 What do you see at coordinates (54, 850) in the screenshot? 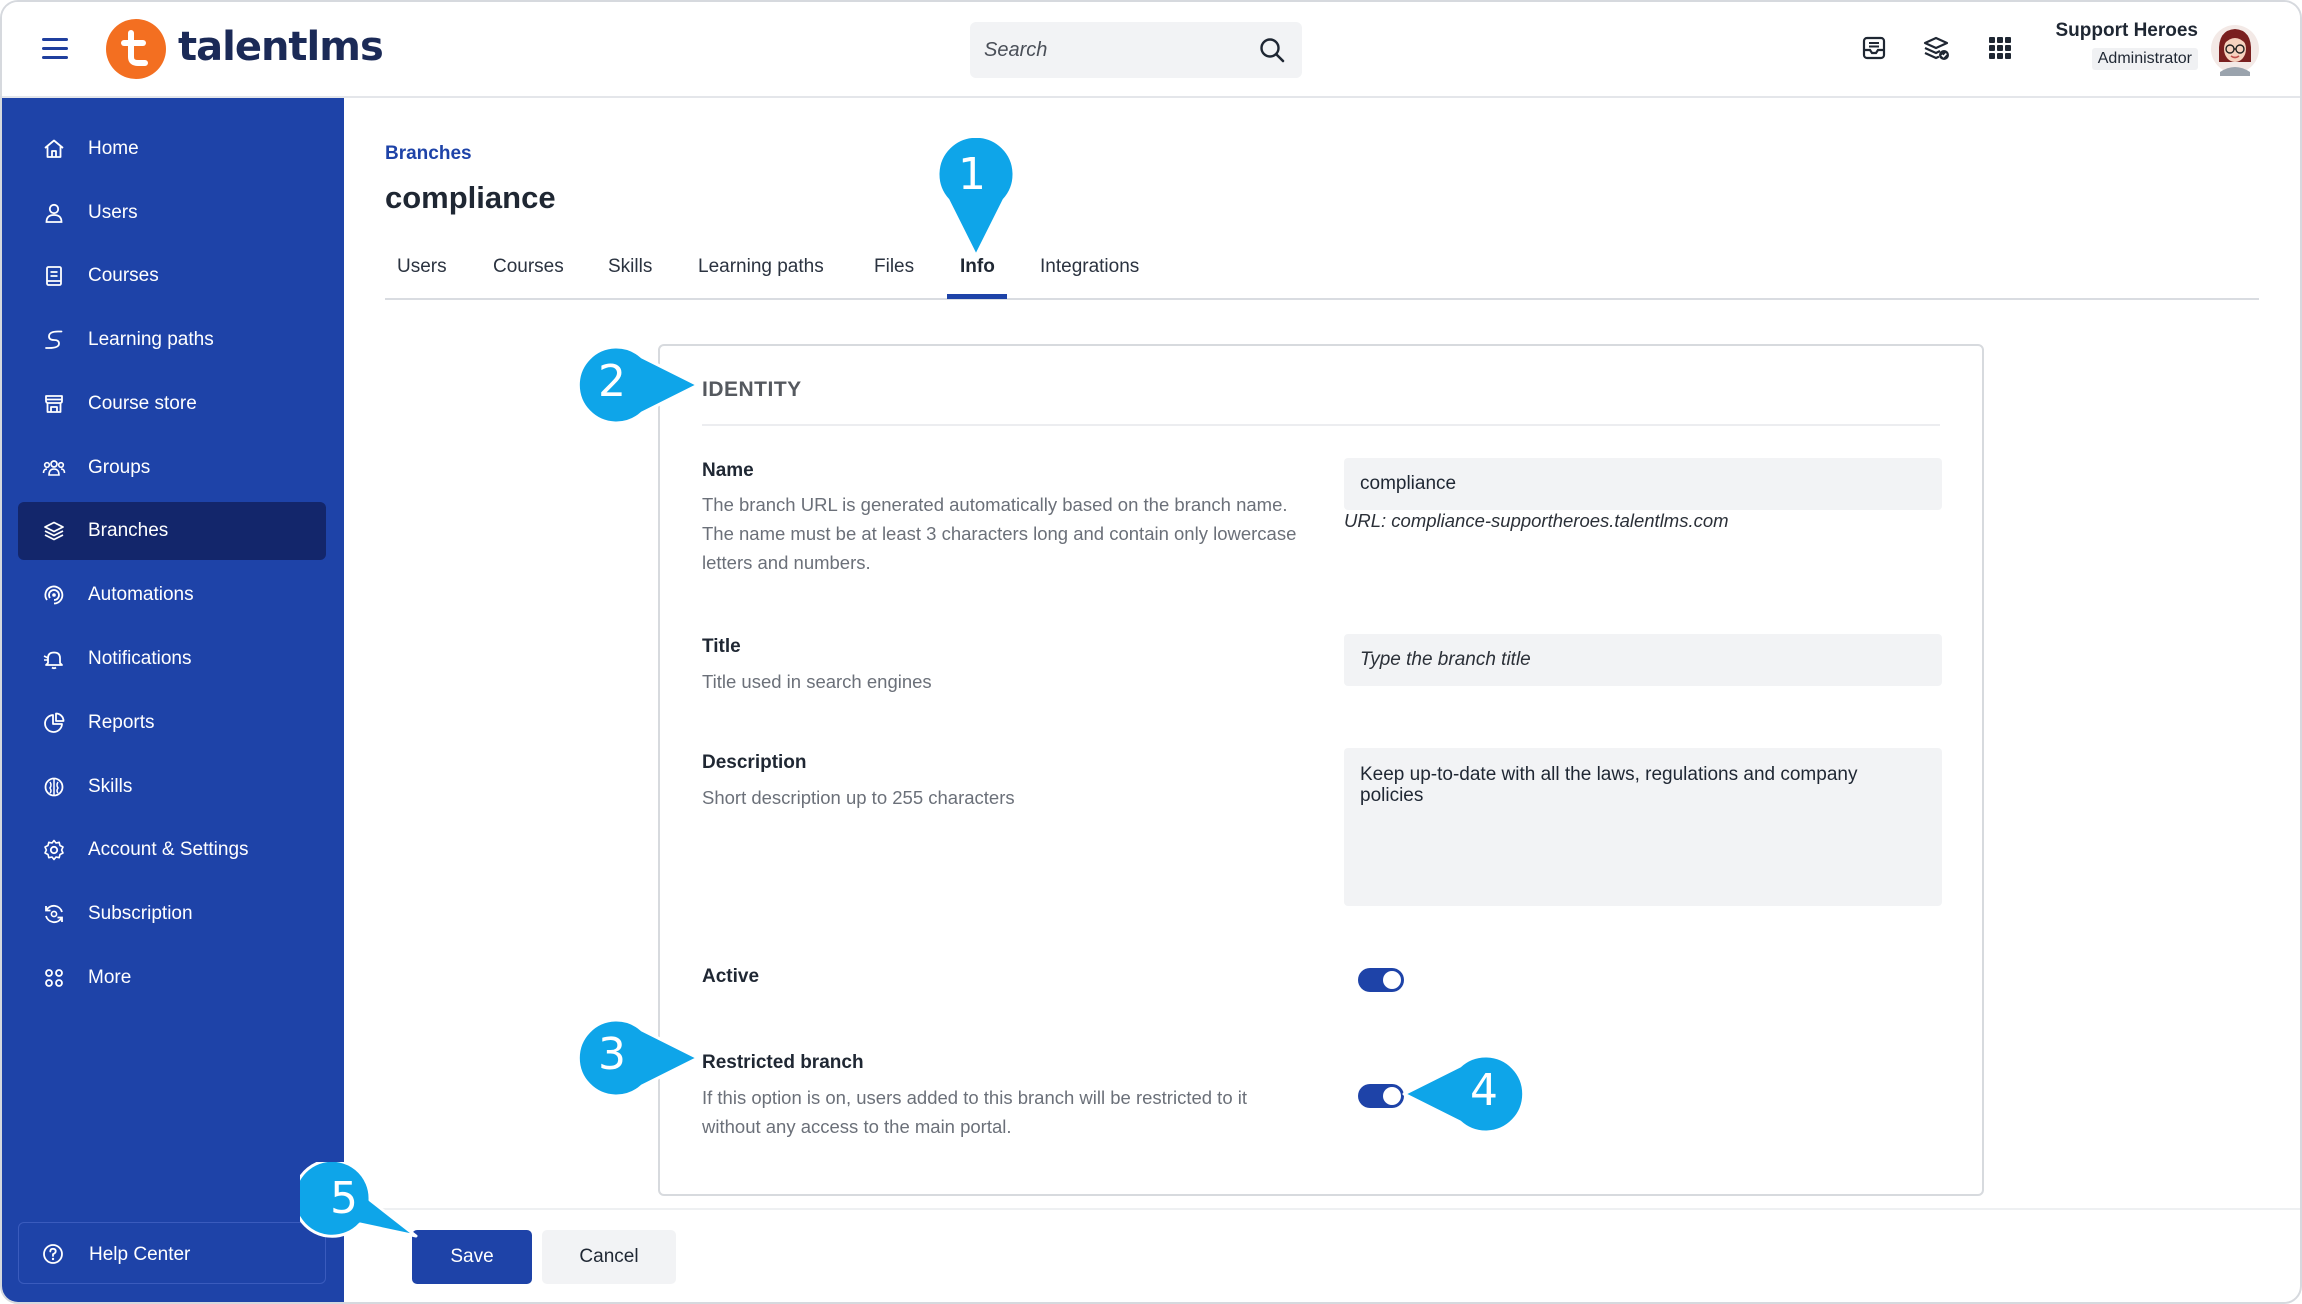
I see `settings-icon` at bounding box center [54, 850].